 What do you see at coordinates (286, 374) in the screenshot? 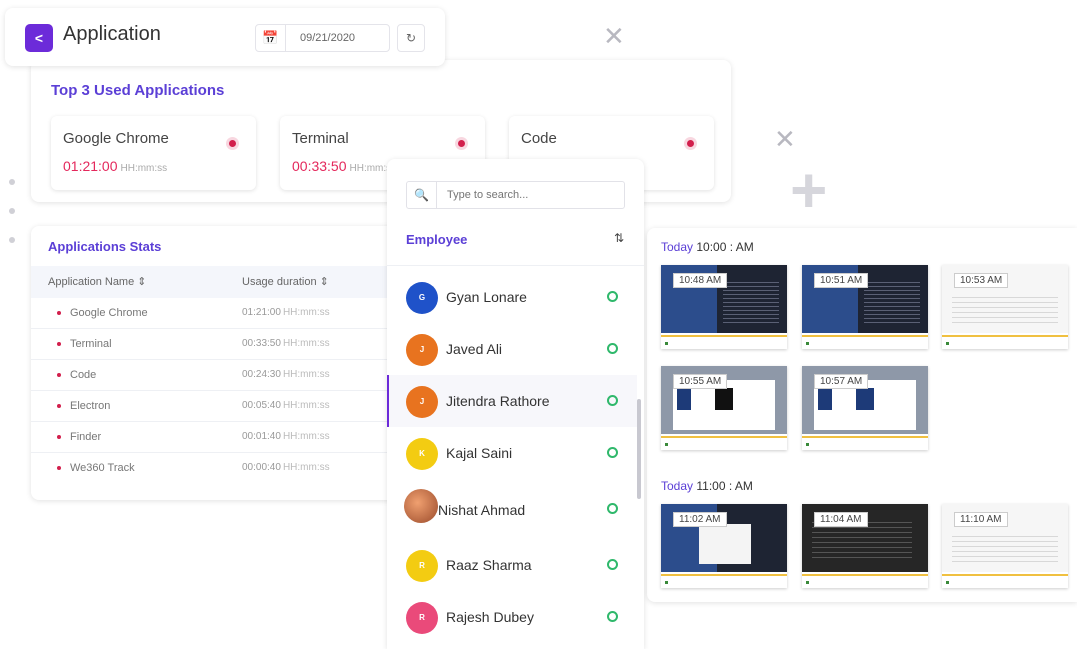
I see `usage-duration: 00:24:30 HH:mm:ss` at bounding box center [286, 374].